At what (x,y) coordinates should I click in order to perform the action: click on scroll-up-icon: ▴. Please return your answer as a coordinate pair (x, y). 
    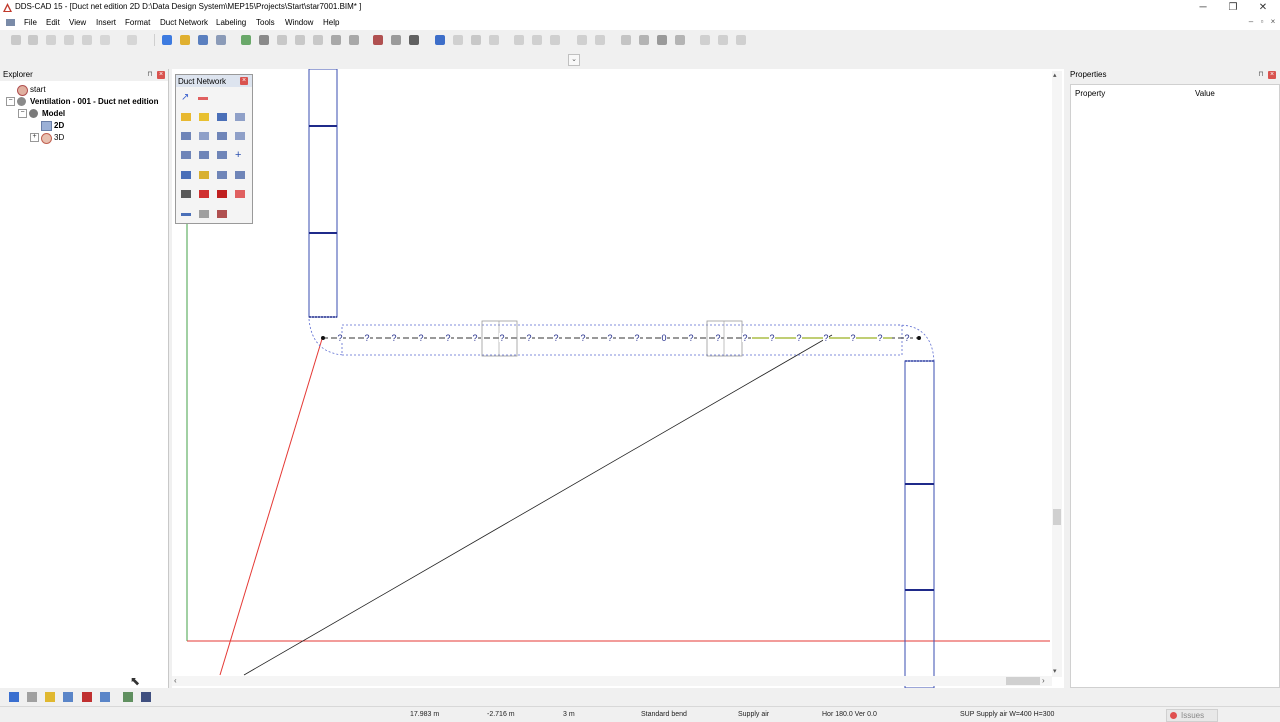
    Looking at the image, I should click on (1055, 75).